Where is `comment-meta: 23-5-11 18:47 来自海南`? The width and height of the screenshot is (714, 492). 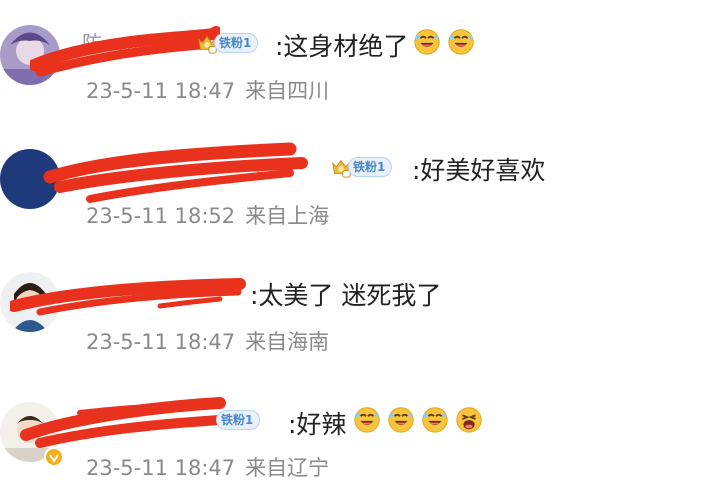
comment-meta: 23-5-11 18:47 来自海南 is located at coordinates (207, 341).